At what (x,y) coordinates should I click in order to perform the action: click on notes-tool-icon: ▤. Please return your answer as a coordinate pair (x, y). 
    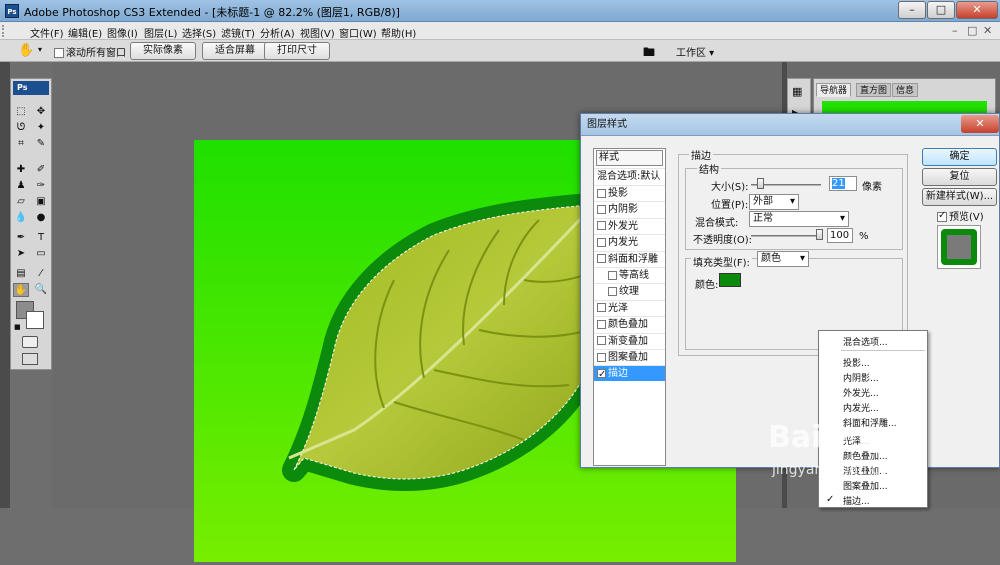
    Looking at the image, I should click on (21, 274).